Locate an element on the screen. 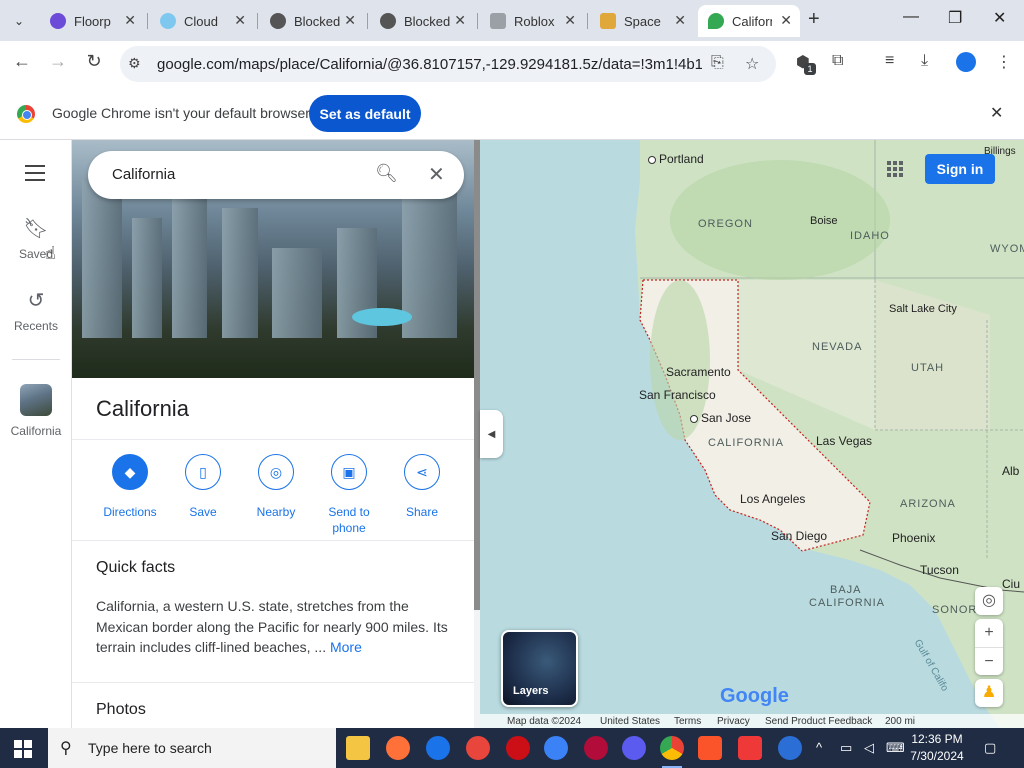 The width and height of the screenshot is (1024, 768). new-tab-button: + is located at coordinates (814, 19).